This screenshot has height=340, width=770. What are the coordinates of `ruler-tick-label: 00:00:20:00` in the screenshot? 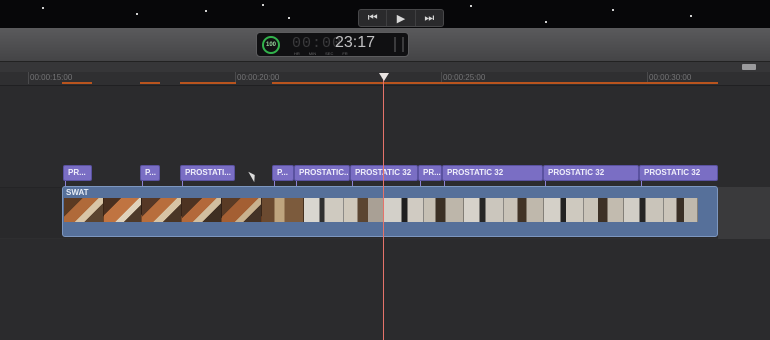 It's located at (258, 77).